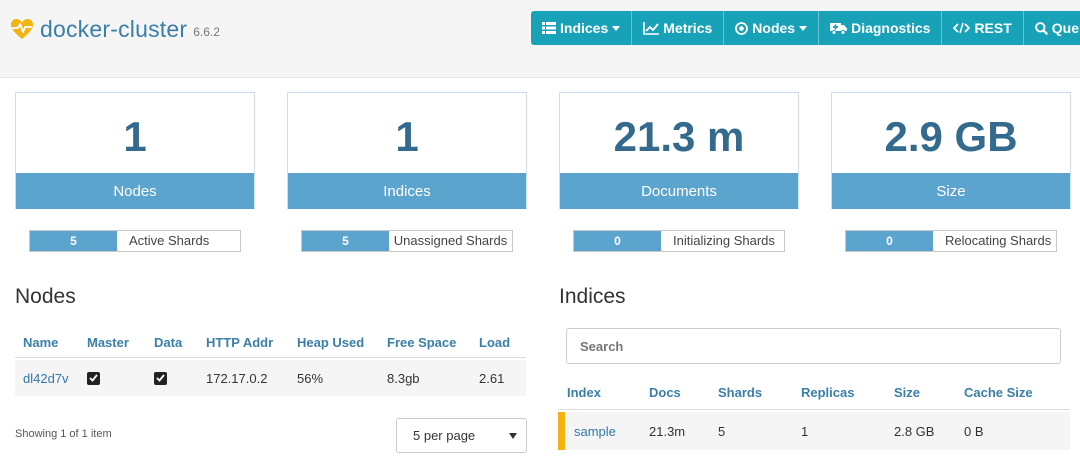 The width and height of the screenshot is (1080, 468). What do you see at coordinates (330, 342) in the screenshot?
I see `column-header-heap-used: Heap Used` at bounding box center [330, 342].